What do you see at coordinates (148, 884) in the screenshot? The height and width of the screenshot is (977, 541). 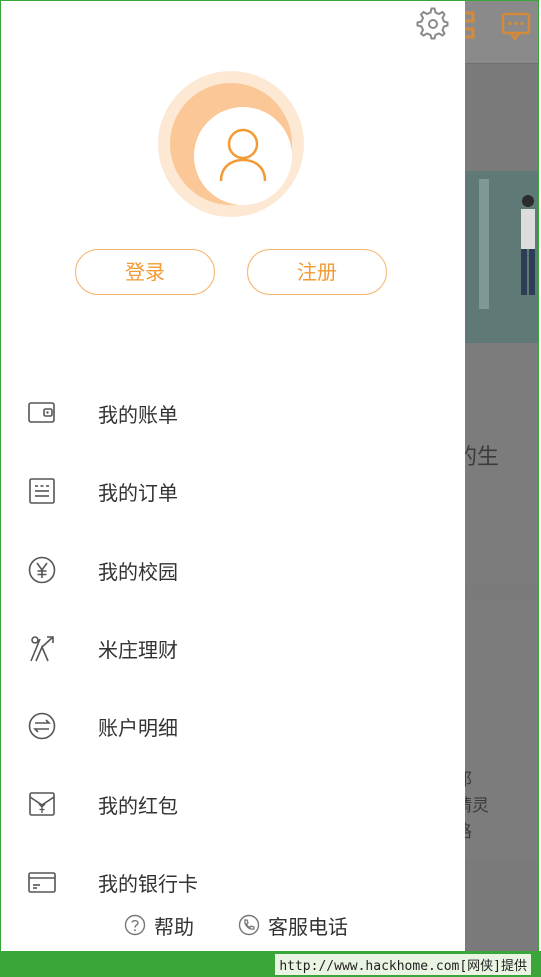 I see `menu-item-label: 我的银行卡` at bounding box center [148, 884].